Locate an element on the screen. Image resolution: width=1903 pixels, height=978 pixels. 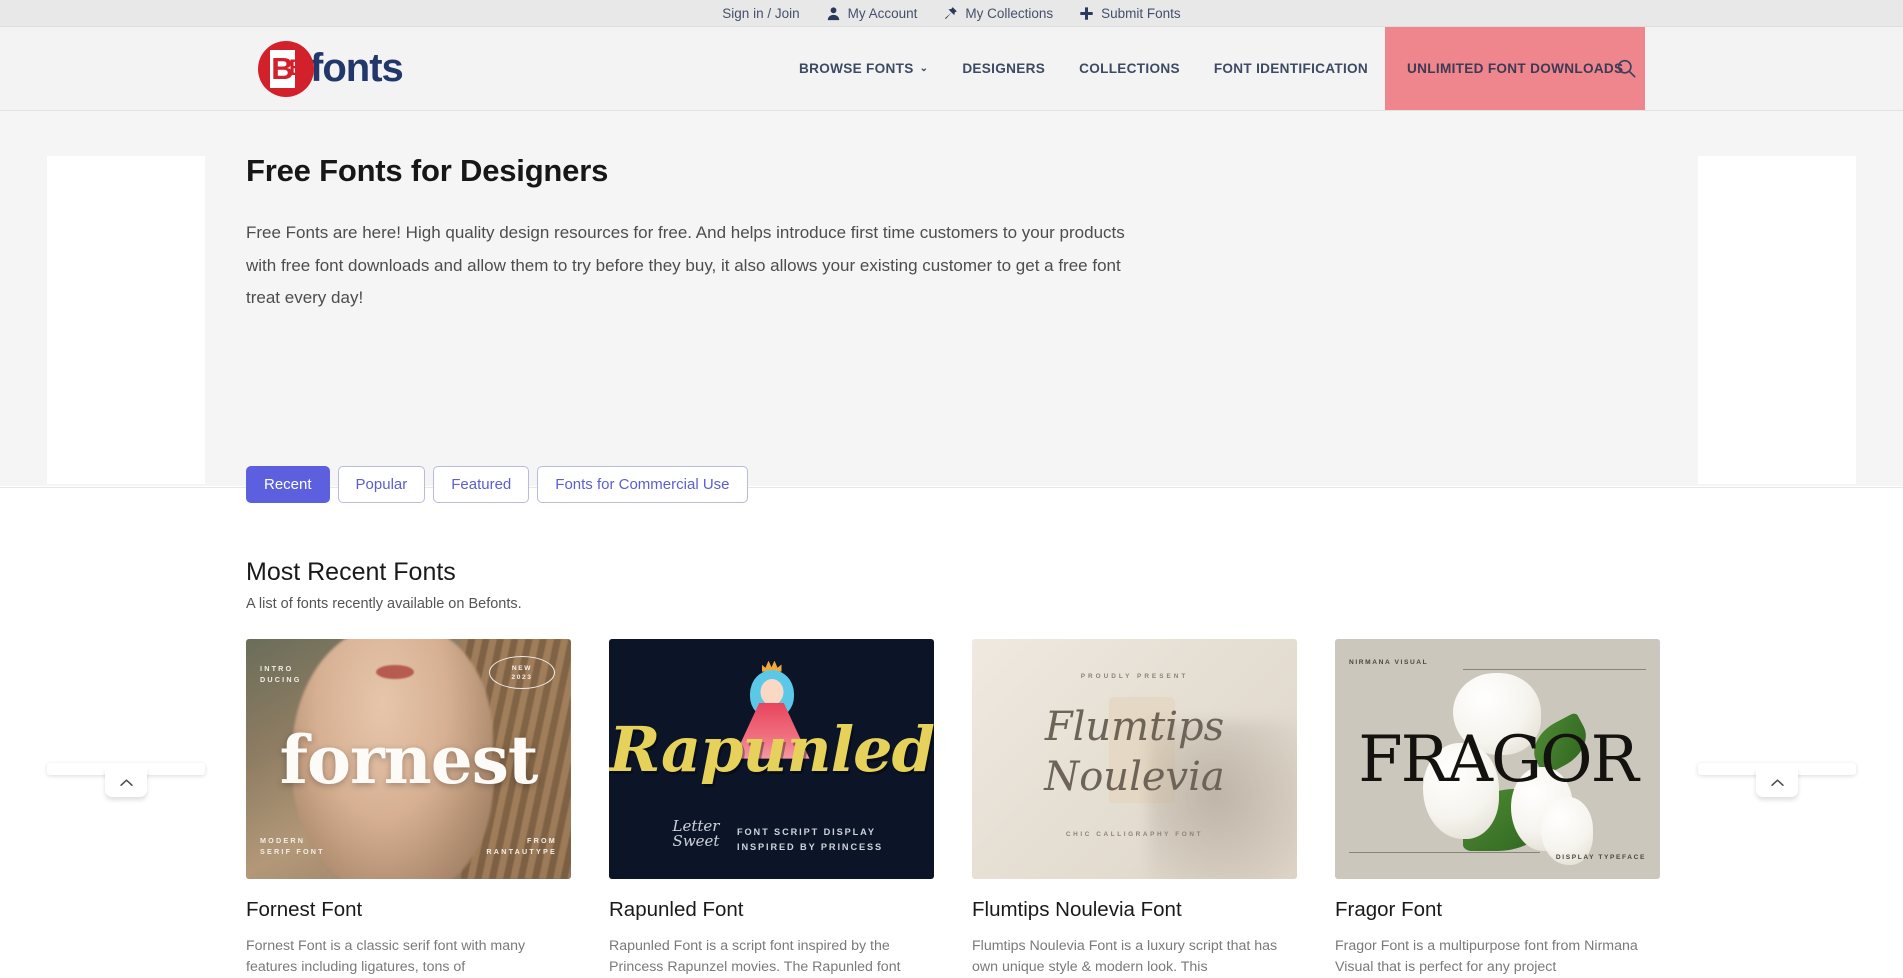
nav-item-browse-fonts-label: BROWSE FONTS is located at coordinates (856, 68).